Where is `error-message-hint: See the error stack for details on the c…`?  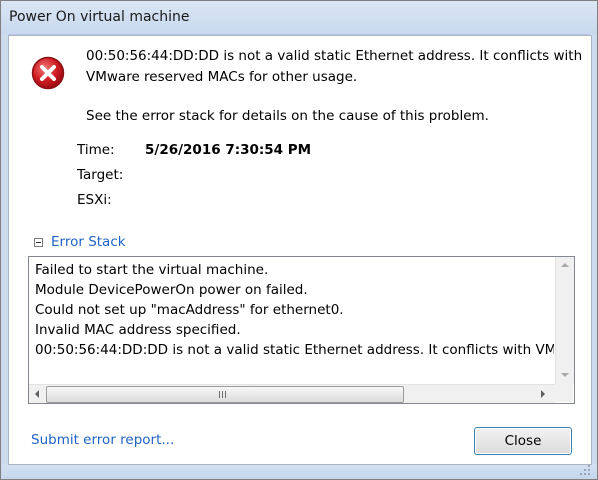
error-message-hint: See the error stack for details on the c… is located at coordinates (287, 116).